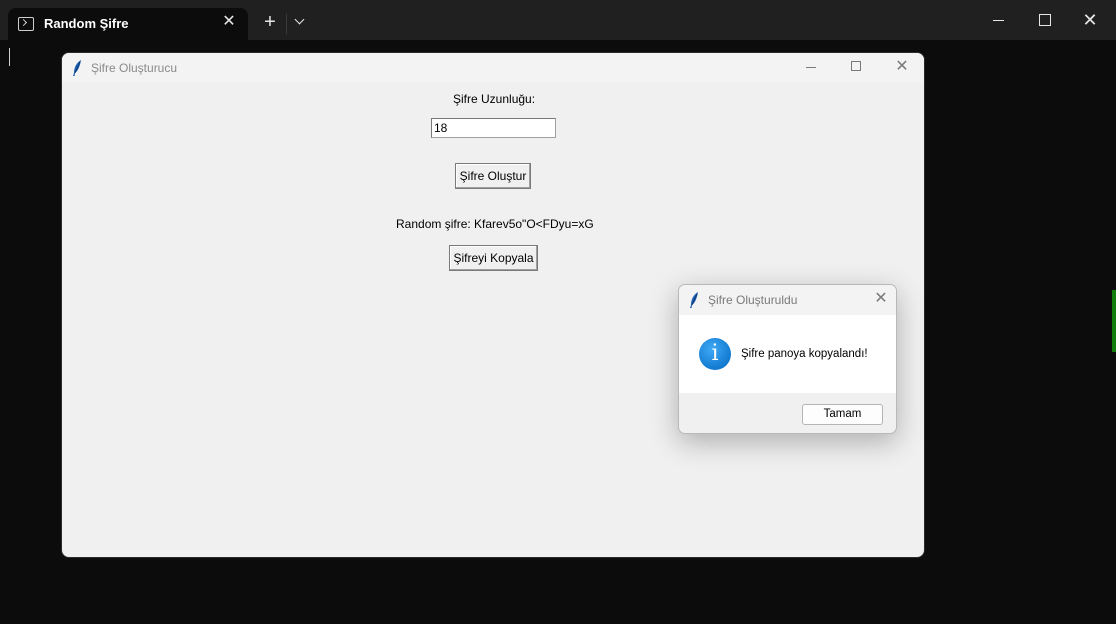 This screenshot has height=624, width=1116. I want to click on window-close-button: ✕, so click(1090, 20).